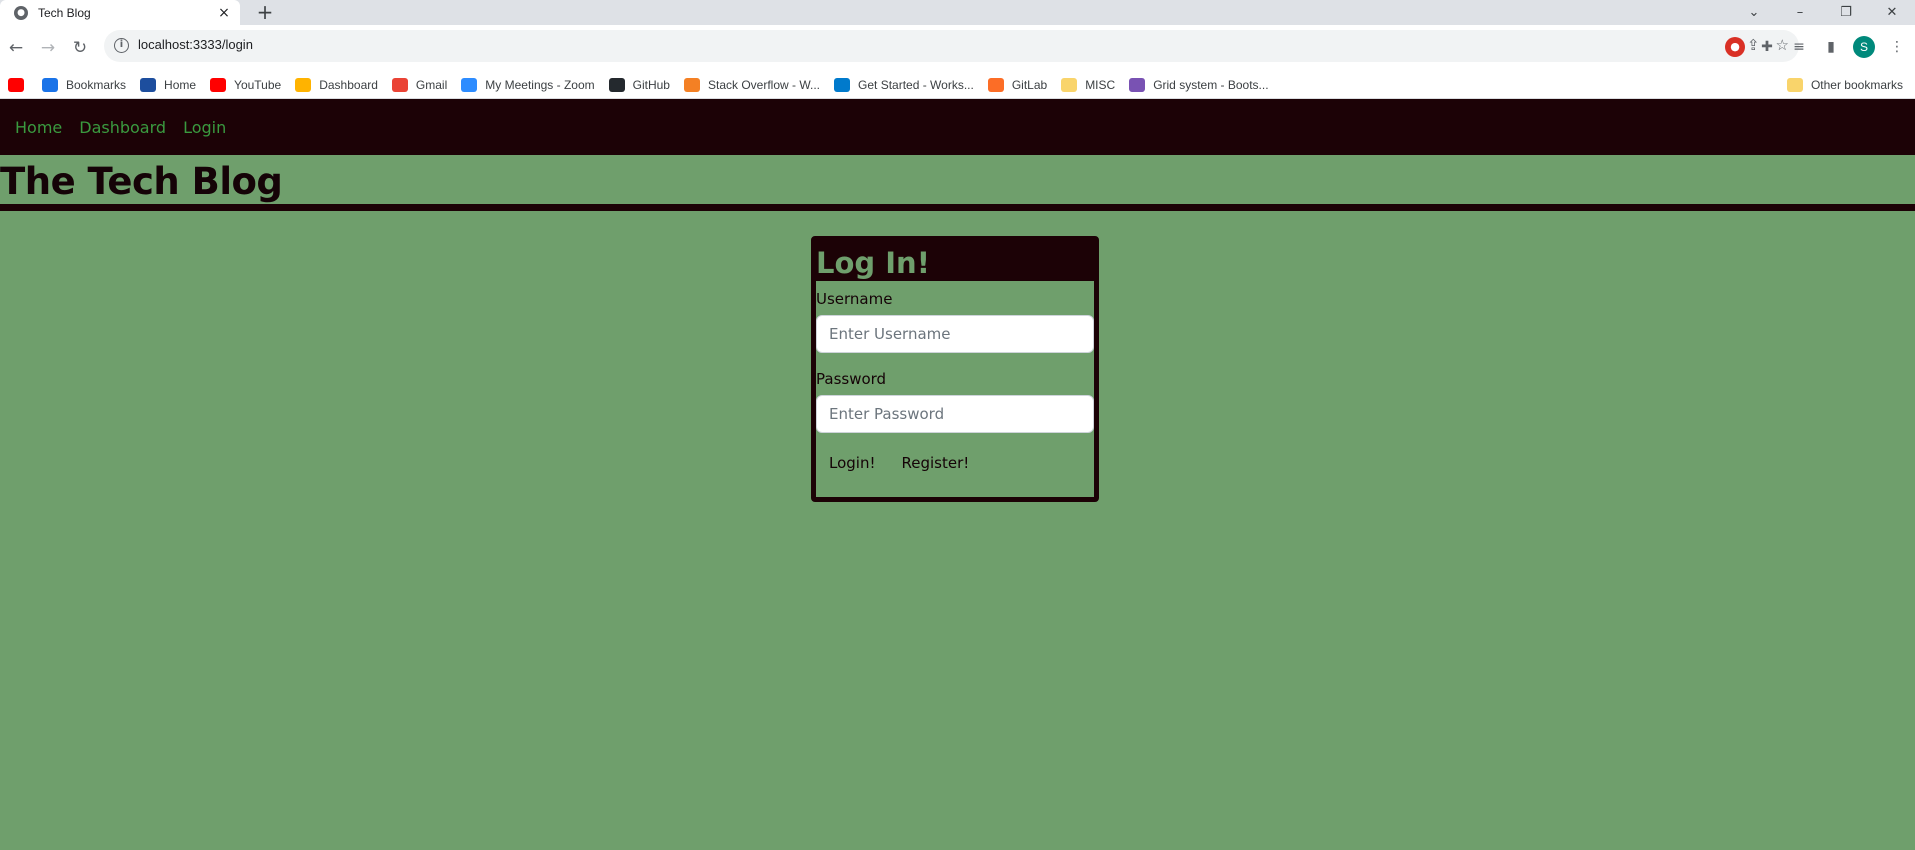 The height and width of the screenshot is (850, 1915). I want to click on bookmark-item: My Meetings - Zoom, so click(528, 84).